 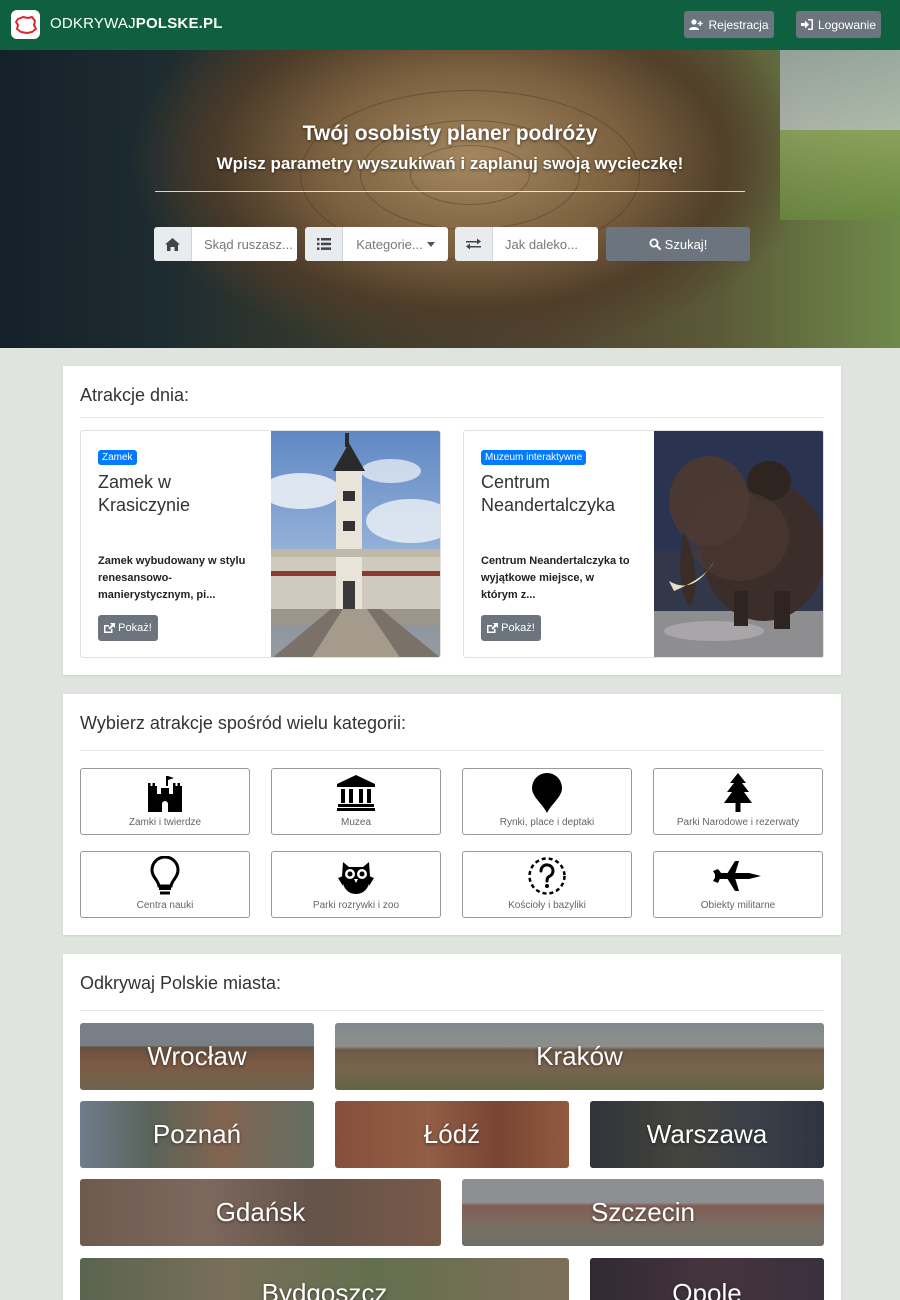 What do you see at coordinates (356, 876) in the screenshot?
I see `owl-icon` at bounding box center [356, 876].